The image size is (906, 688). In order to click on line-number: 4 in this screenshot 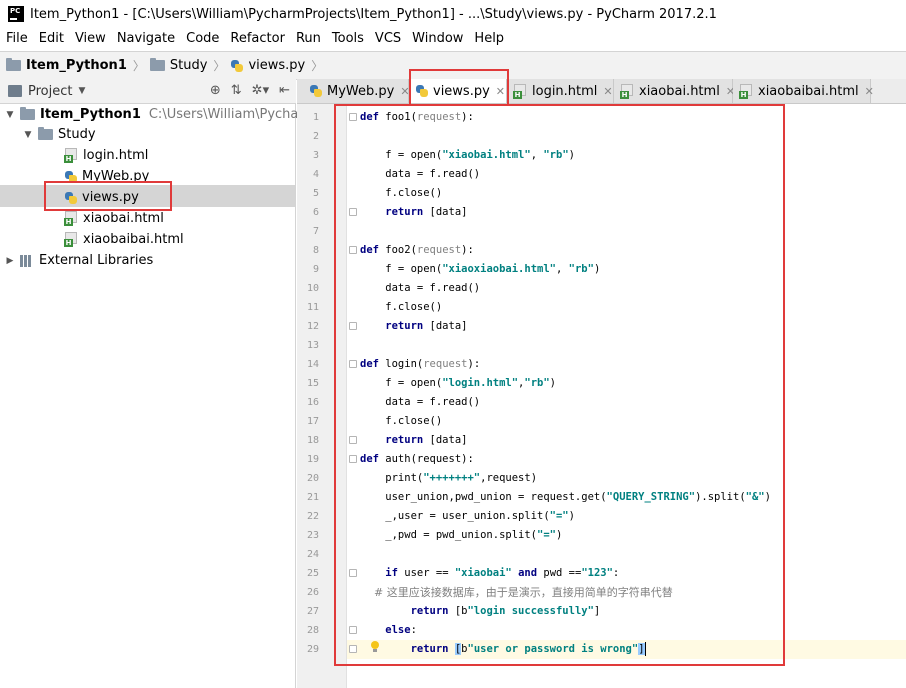, I will do `click(315, 174)`.